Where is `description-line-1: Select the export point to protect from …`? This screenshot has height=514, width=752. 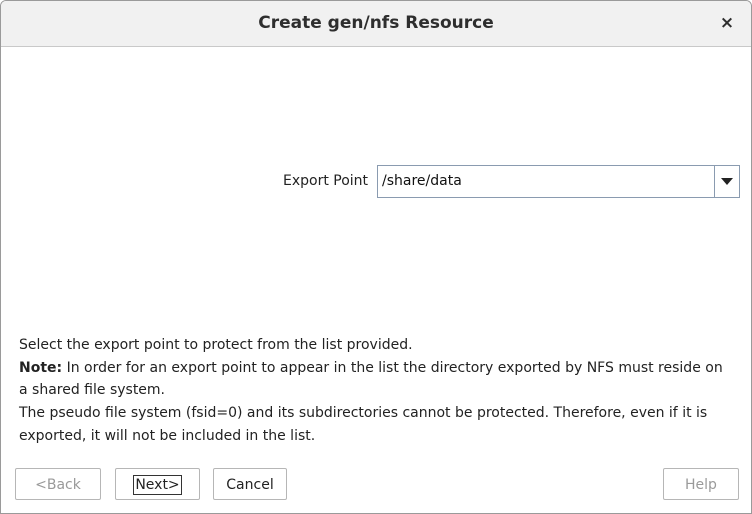
description-line-1: Select the export point to protect from … is located at coordinates (216, 345).